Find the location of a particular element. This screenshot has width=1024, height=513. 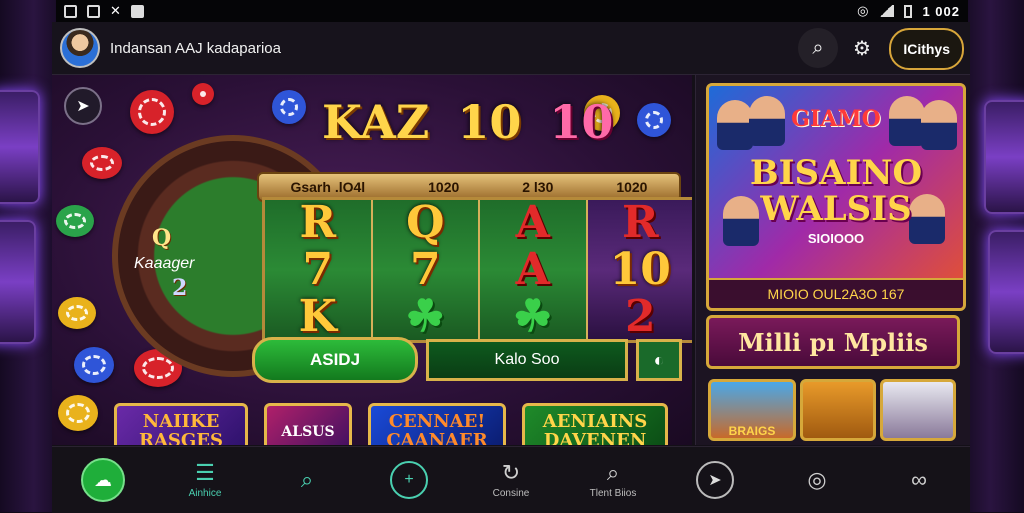

game-thumbnail: AENIAINS DAVENEN is located at coordinates (595, 424).